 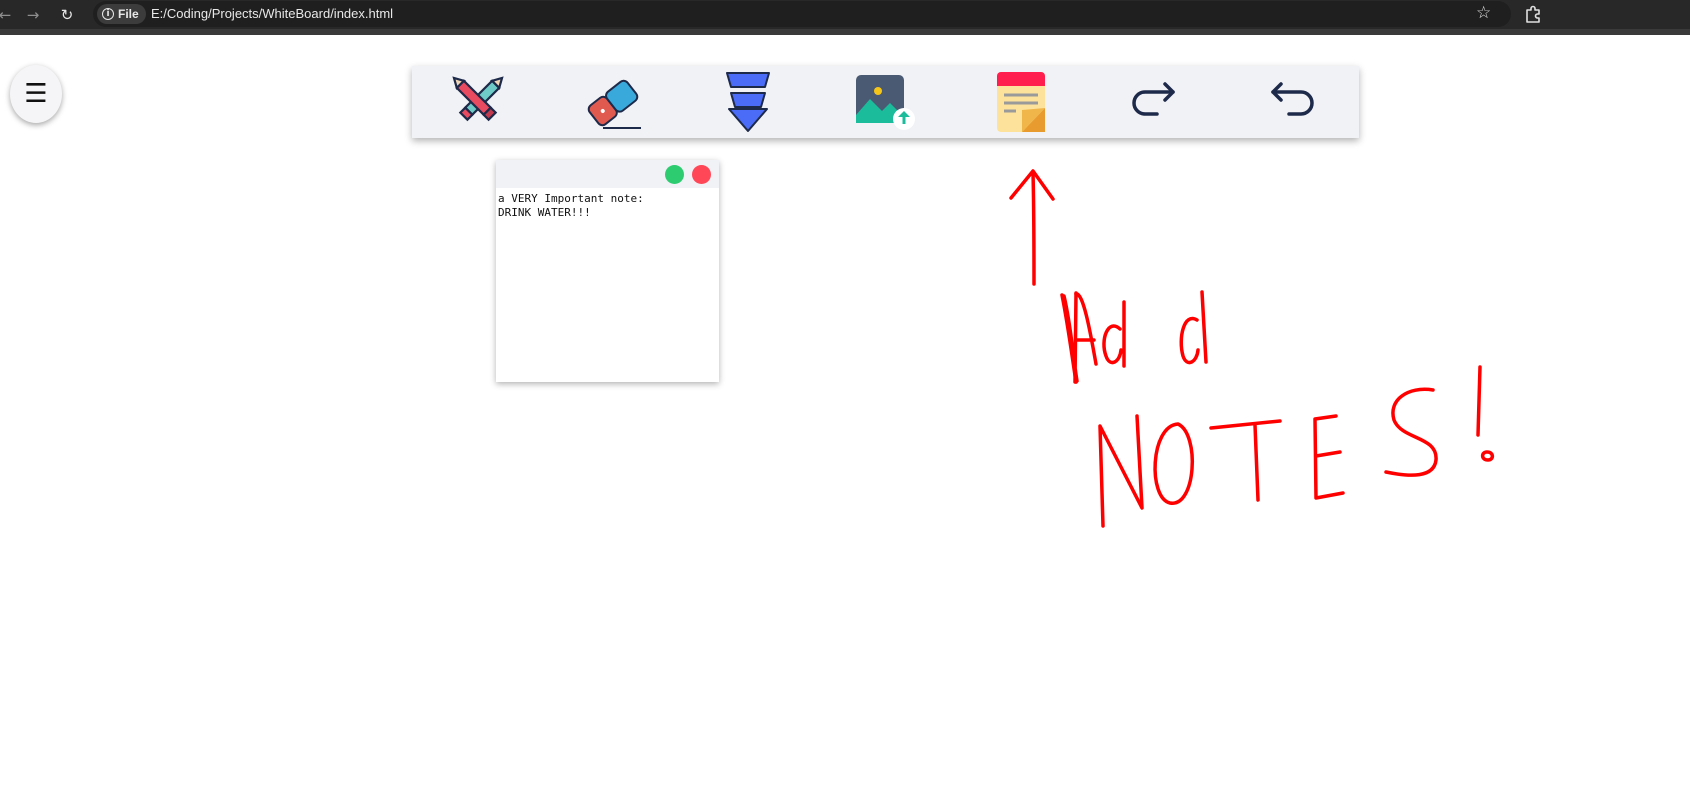 I want to click on drawn-letter-n, so click(x=1121, y=471).